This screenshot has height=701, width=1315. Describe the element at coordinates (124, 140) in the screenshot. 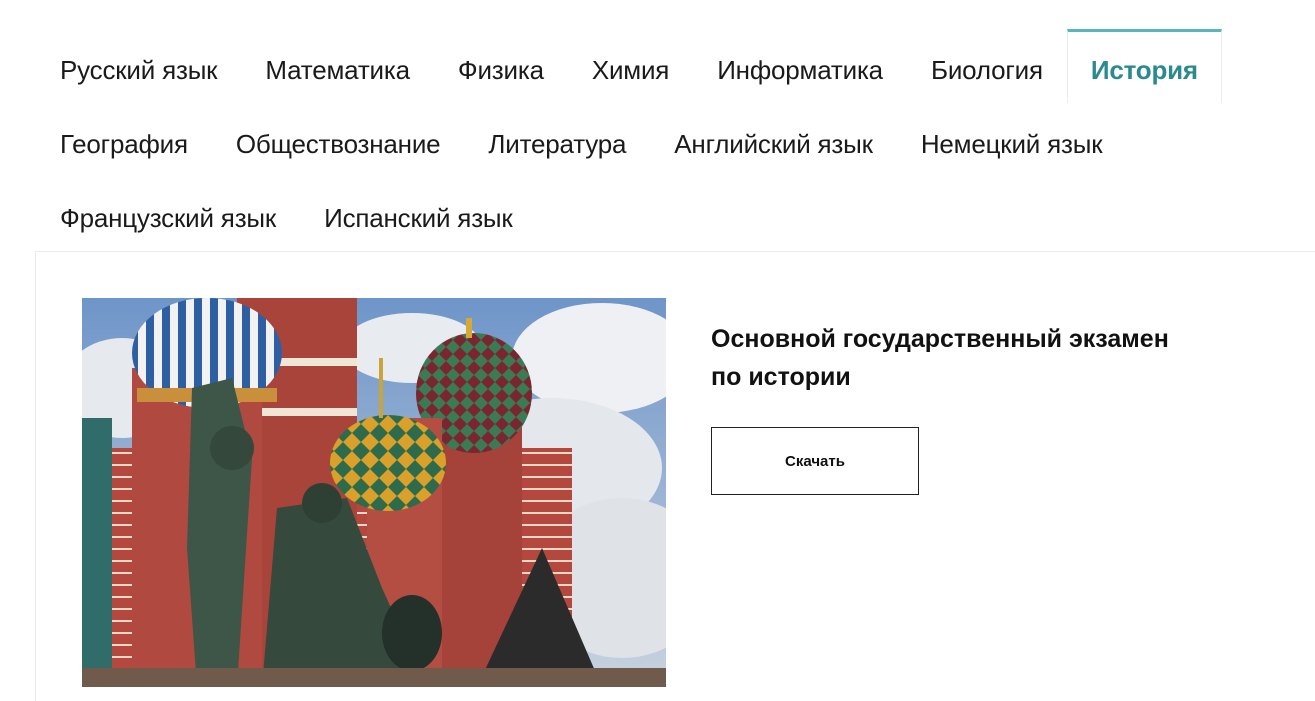

I see `tab-geography: География` at that location.